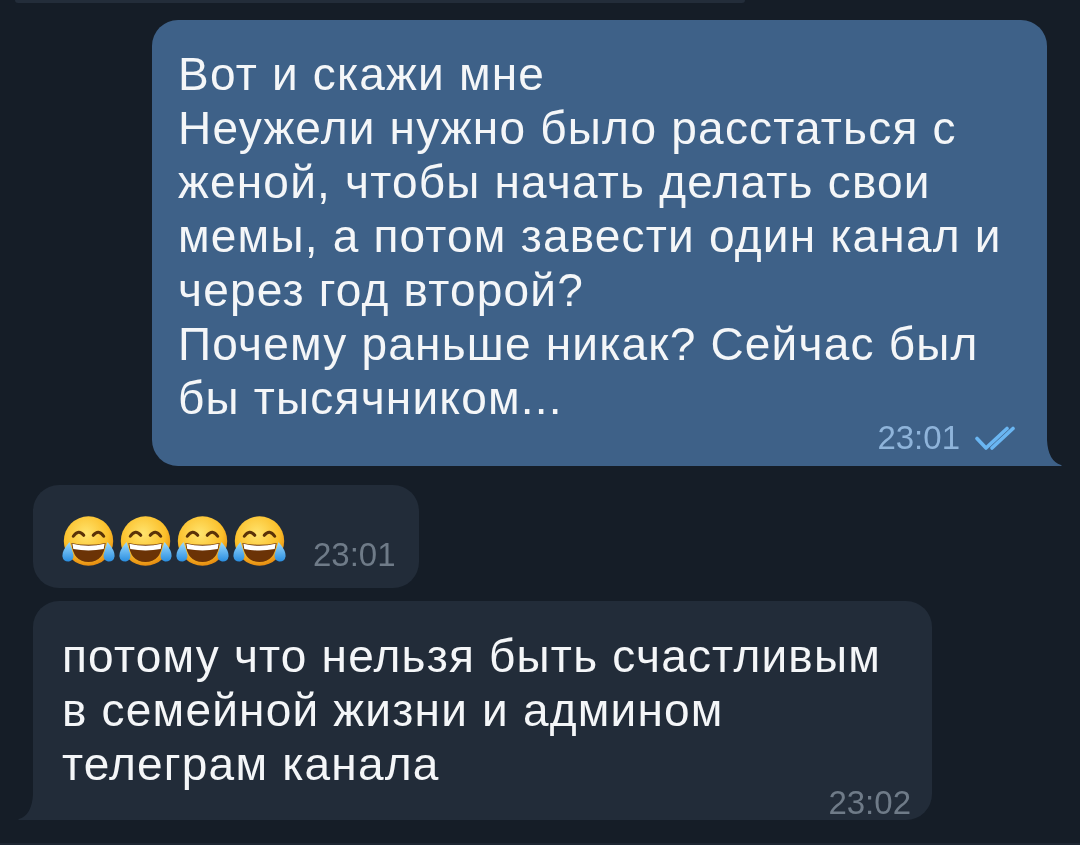 This screenshot has height=845, width=1080. I want to click on message-text: потому что нельзя быть счастливым в семейной жизни и админом телеграм канала, so click(472, 710).